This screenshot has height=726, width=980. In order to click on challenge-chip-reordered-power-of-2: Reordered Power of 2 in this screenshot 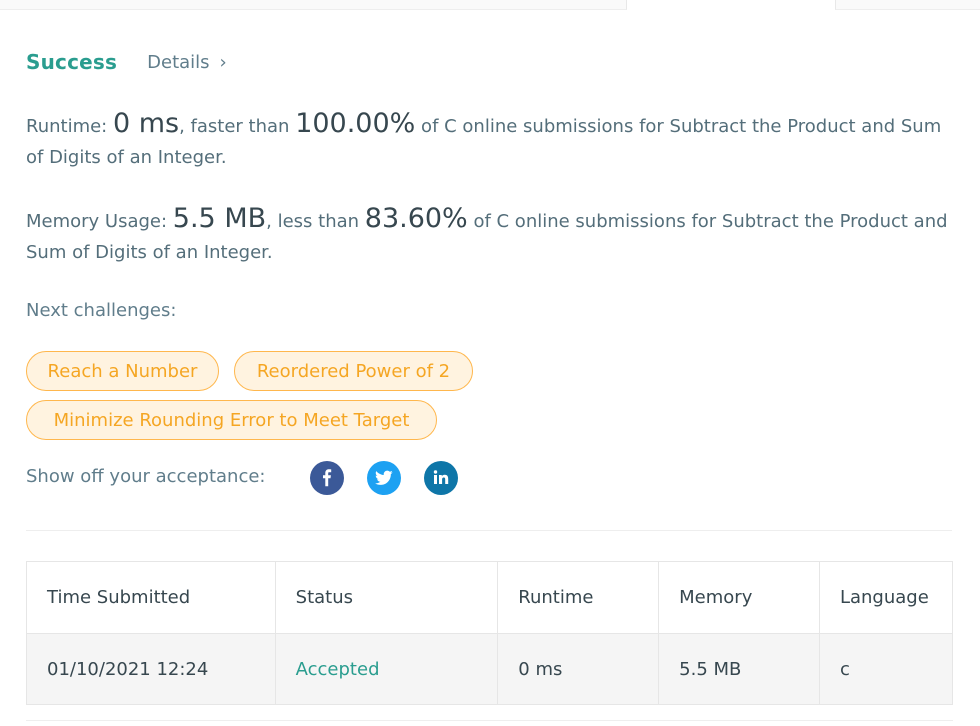, I will do `click(353, 371)`.